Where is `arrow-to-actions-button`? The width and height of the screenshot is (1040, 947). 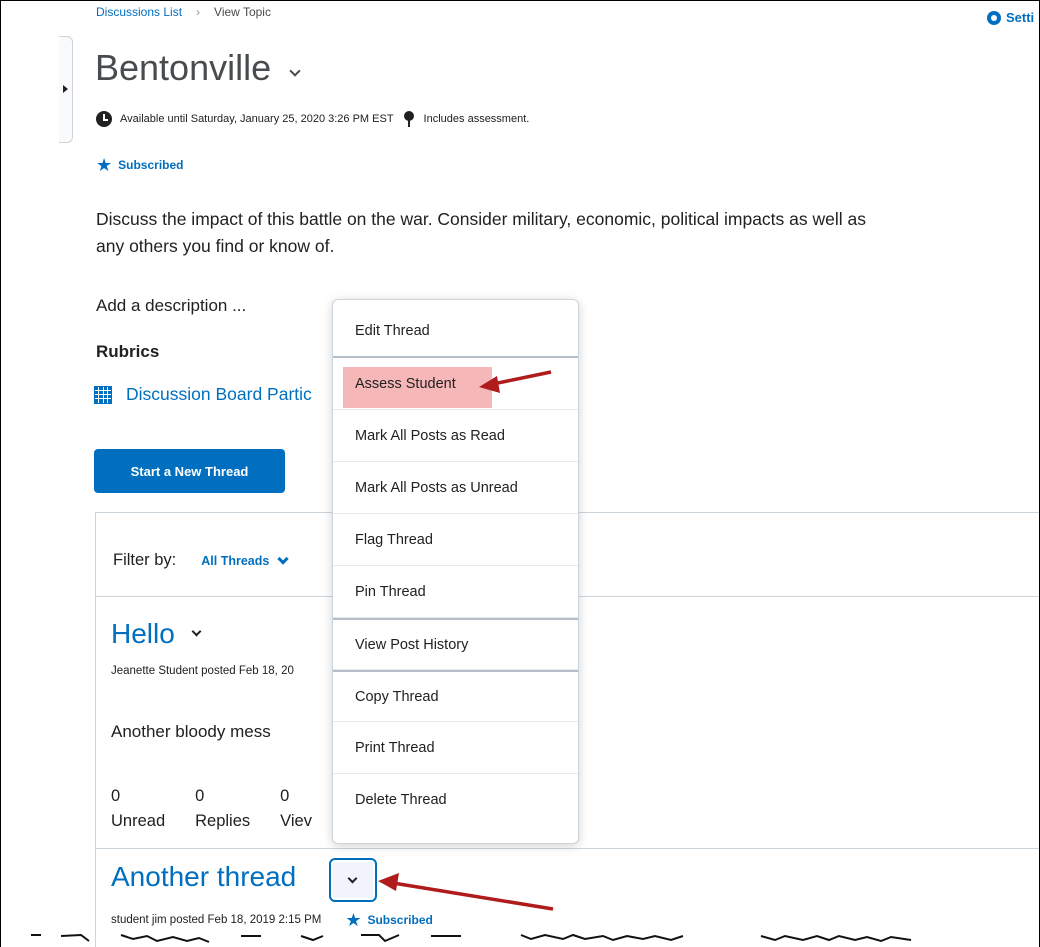
arrow-to-actions-button is located at coordinates (466, 892).